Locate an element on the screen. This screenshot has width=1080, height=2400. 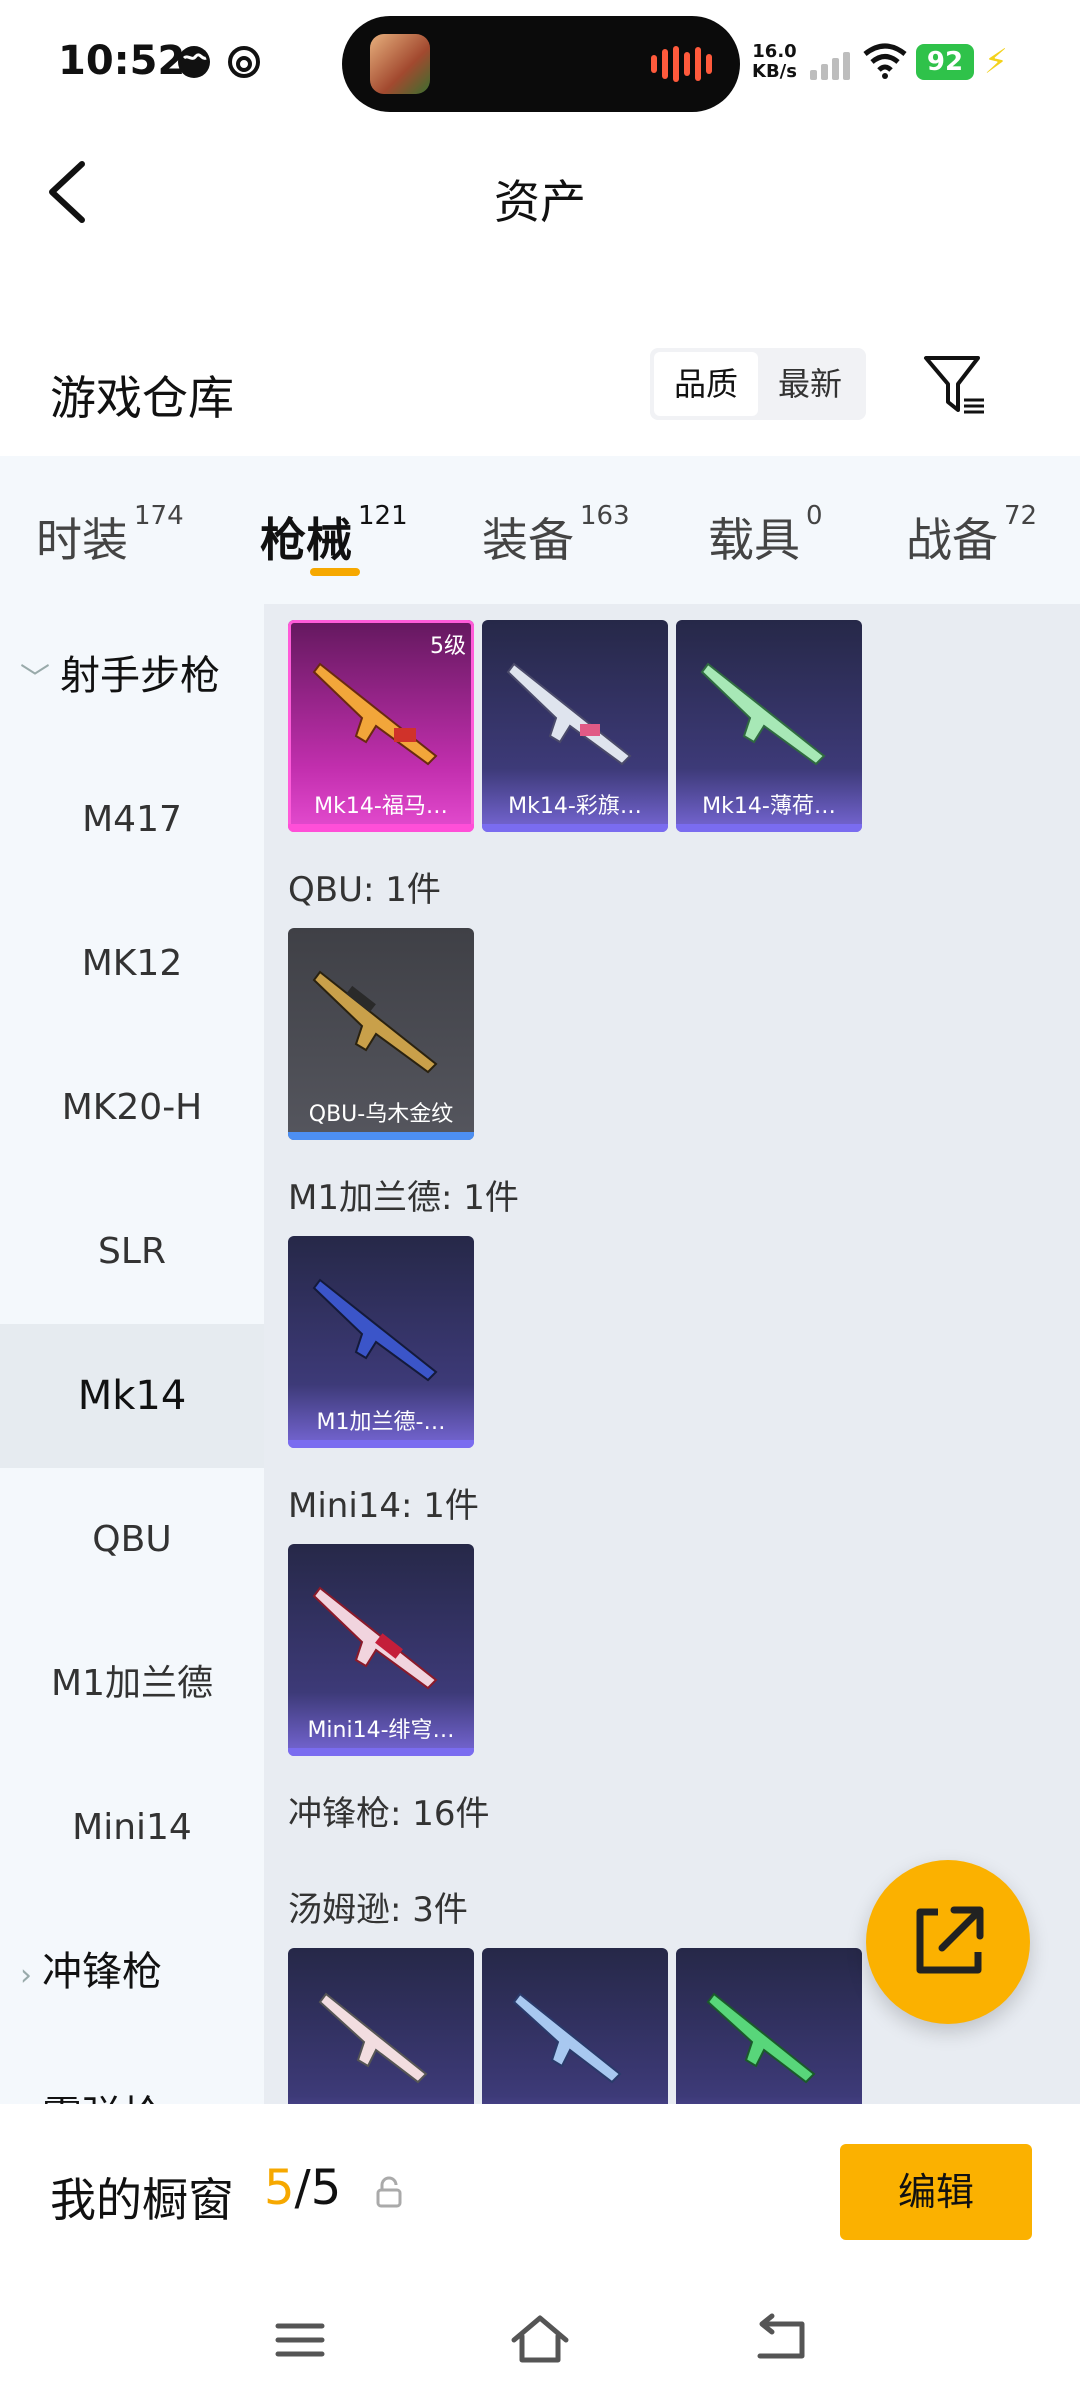
tab-guns: 枪械 121 is located at coordinates (334, 535).